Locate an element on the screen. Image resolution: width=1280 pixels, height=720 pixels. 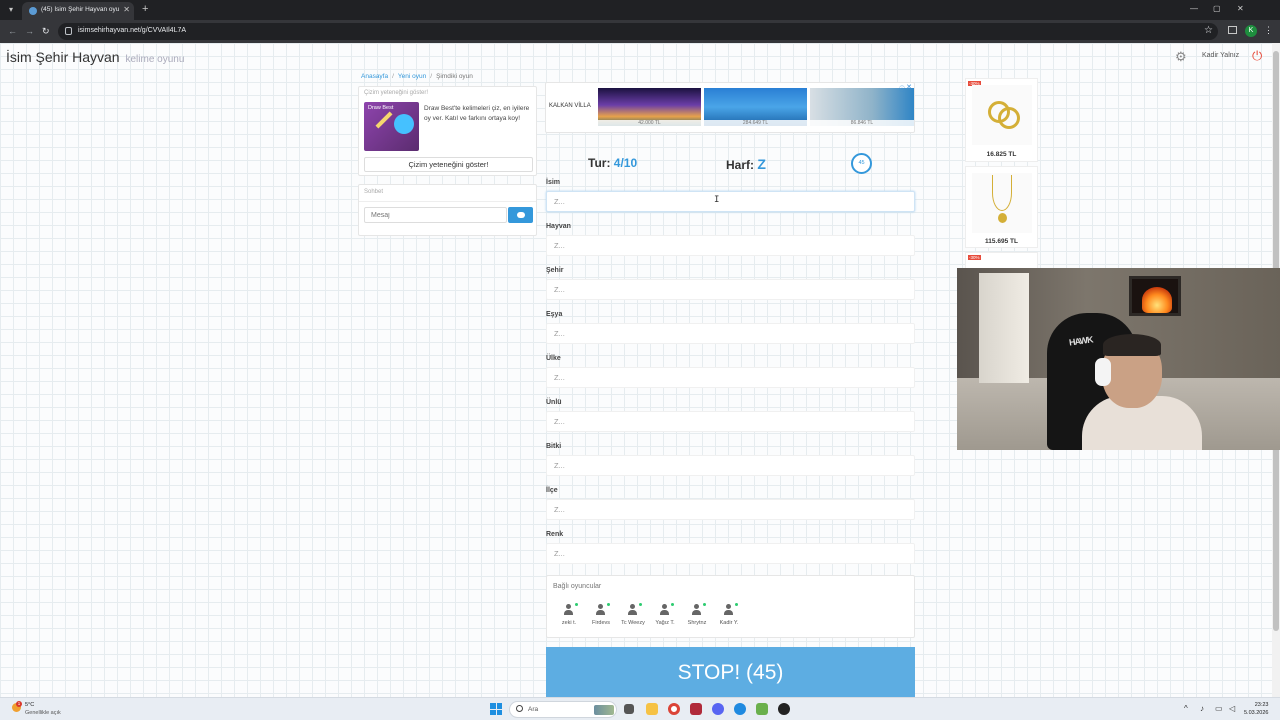
field-label-unlu: Ünlü is located at coordinates (554, 402).